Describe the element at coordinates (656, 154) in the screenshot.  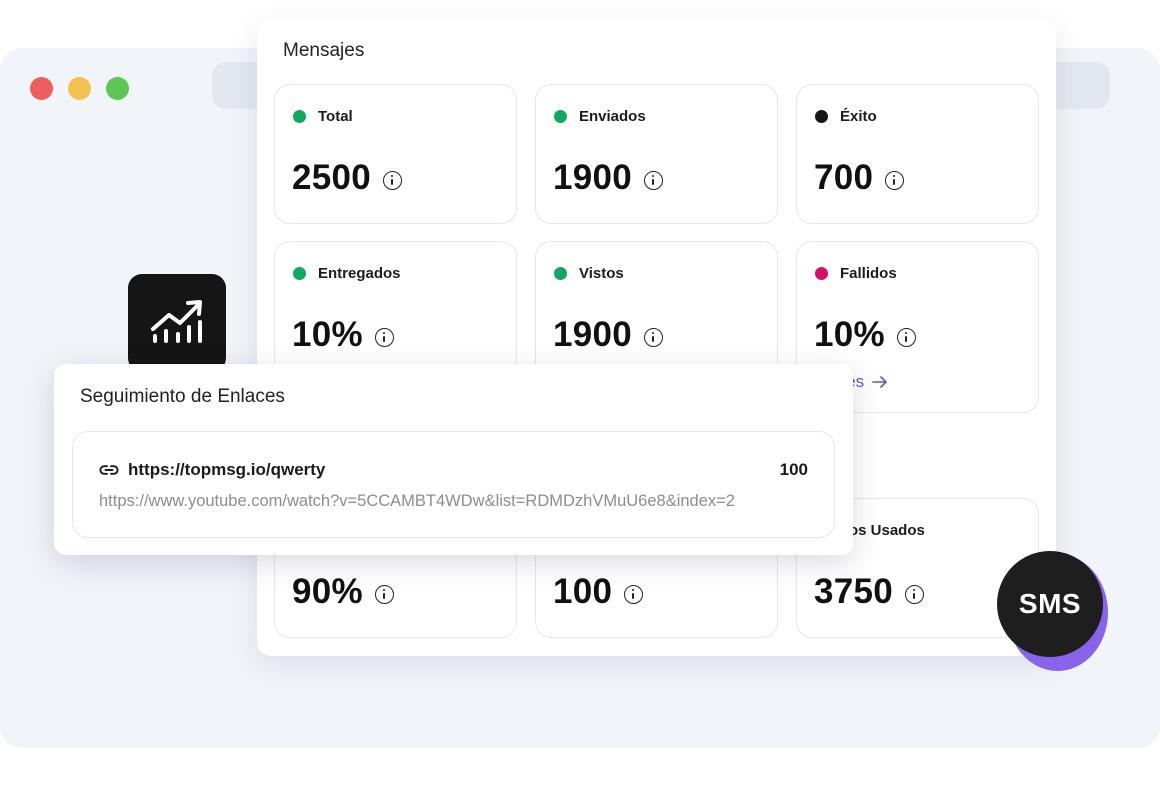
I see `stat-card-sent: Enviados 1900` at that location.